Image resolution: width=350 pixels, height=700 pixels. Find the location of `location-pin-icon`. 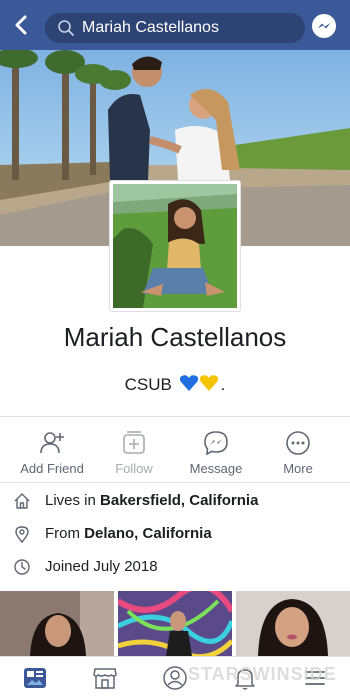

location-pin-icon is located at coordinates (22, 534).